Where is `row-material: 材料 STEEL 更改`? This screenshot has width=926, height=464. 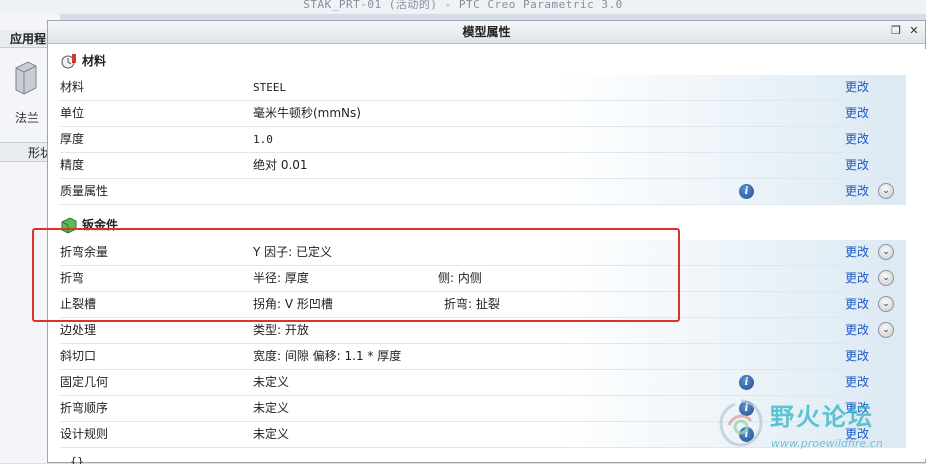 row-material: 材料 STEEL 更改 is located at coordinates (483, 88).